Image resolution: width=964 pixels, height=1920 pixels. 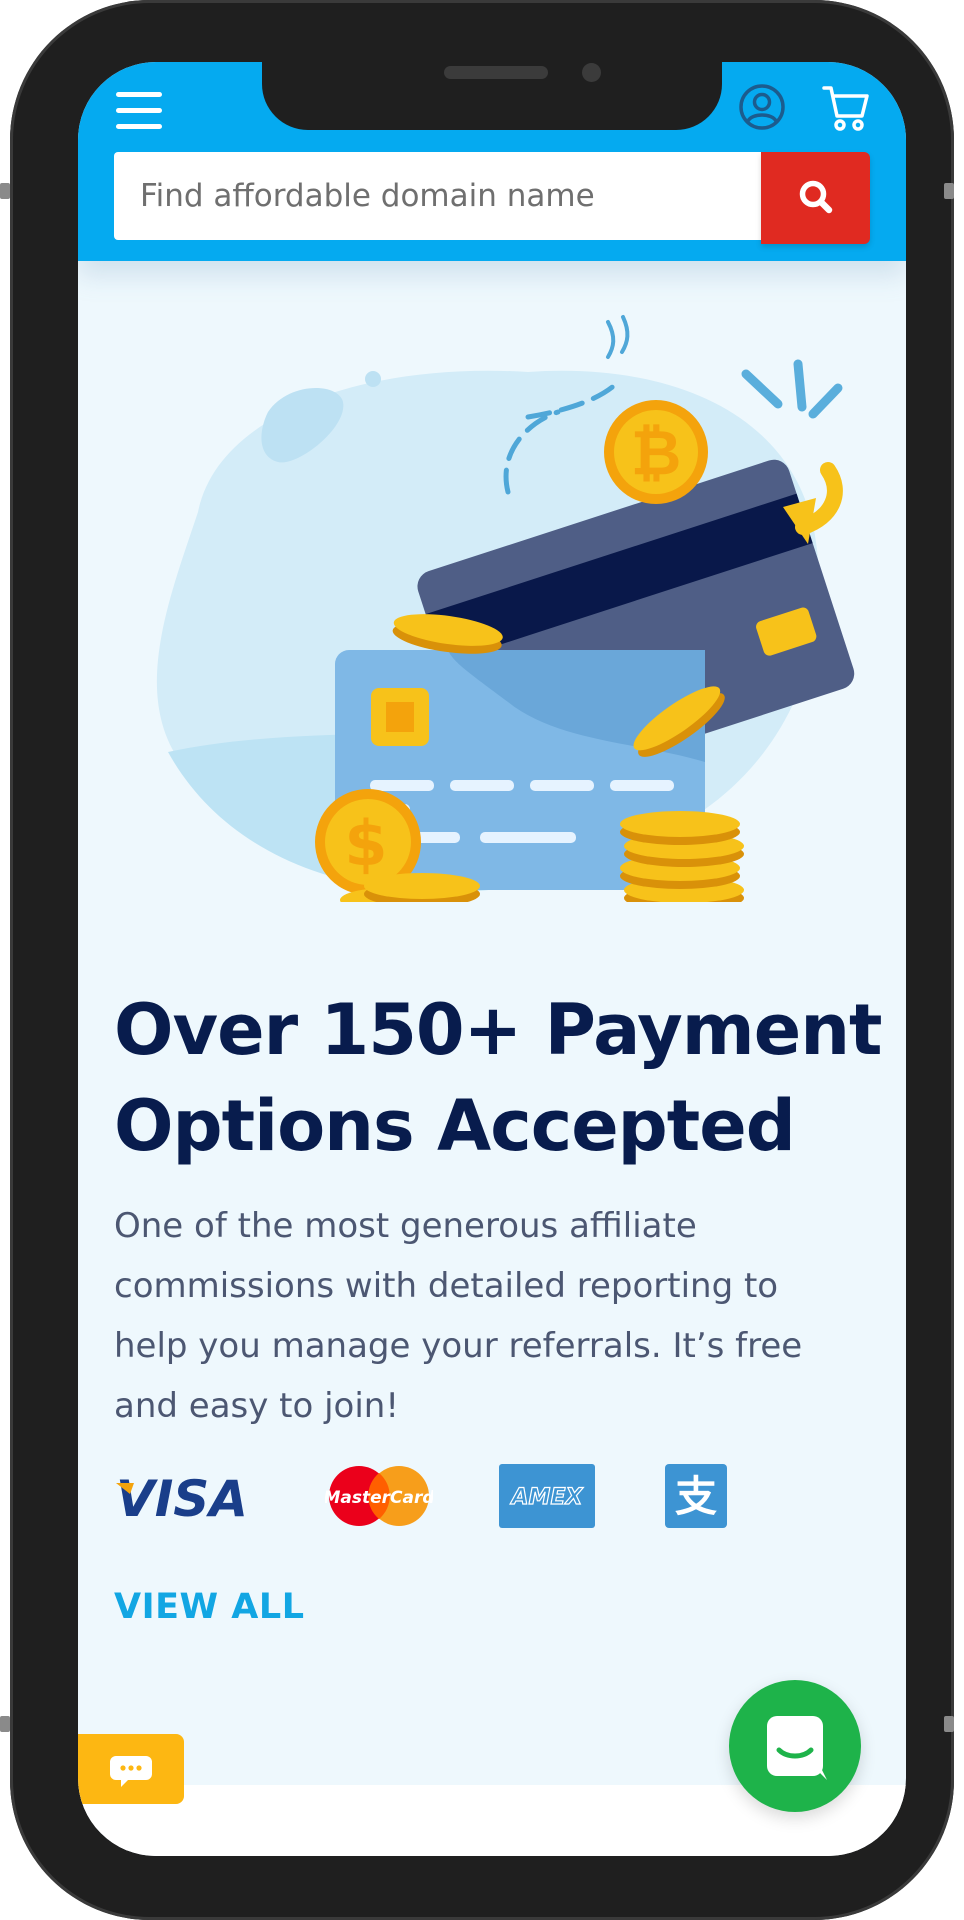 What do you see at coordinates (209, 1607) in the screenshot?
I see `view-all-link: VIEW ALL` at bounding box center [209, 1607].